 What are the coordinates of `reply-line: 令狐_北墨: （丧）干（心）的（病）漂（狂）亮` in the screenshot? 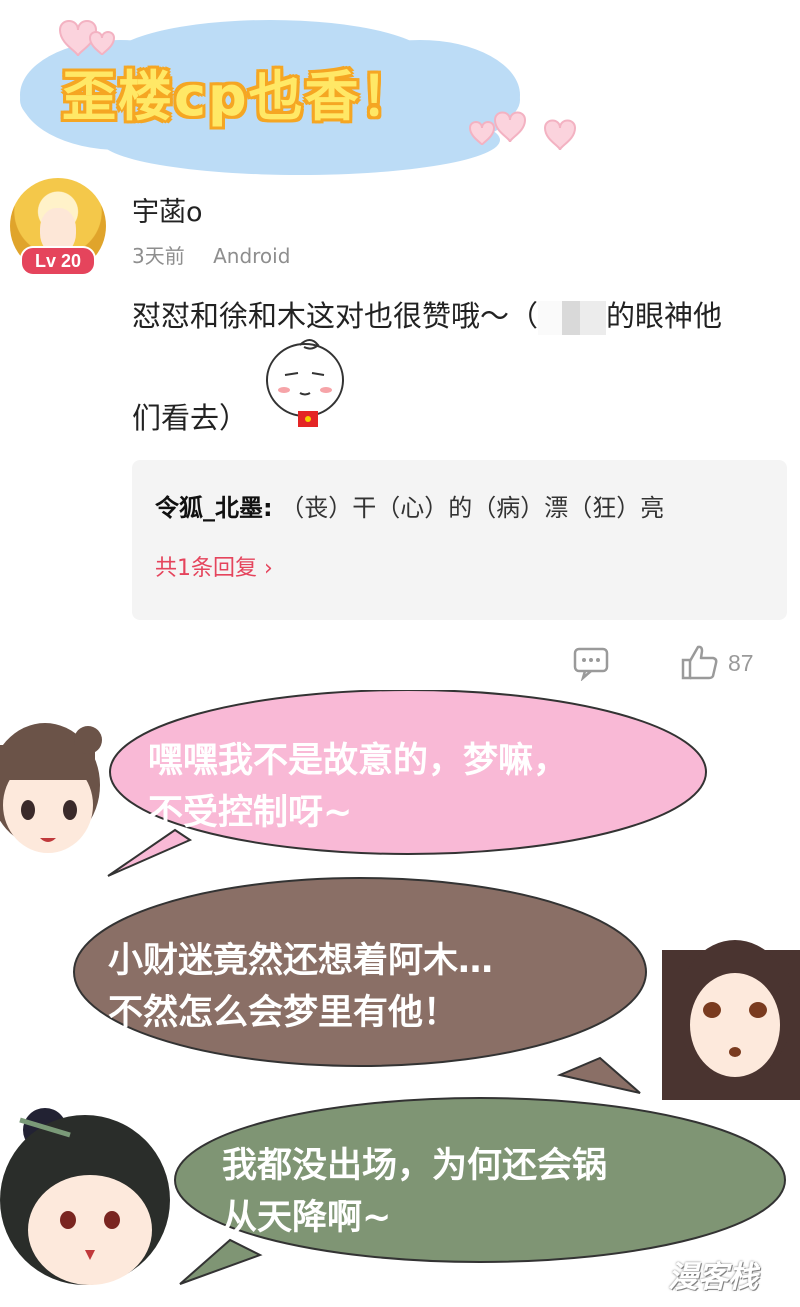 It's located at (409, 505).